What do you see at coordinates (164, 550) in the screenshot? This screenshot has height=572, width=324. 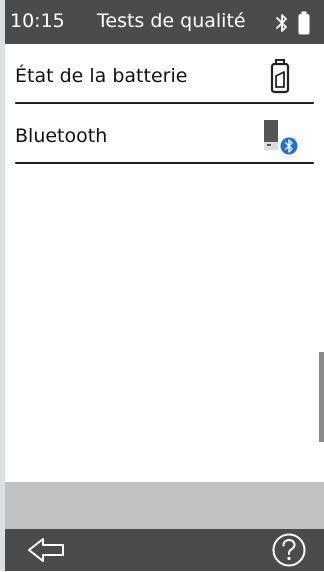 I see `bottom-nav-bar` at bounding box center [164, 550].